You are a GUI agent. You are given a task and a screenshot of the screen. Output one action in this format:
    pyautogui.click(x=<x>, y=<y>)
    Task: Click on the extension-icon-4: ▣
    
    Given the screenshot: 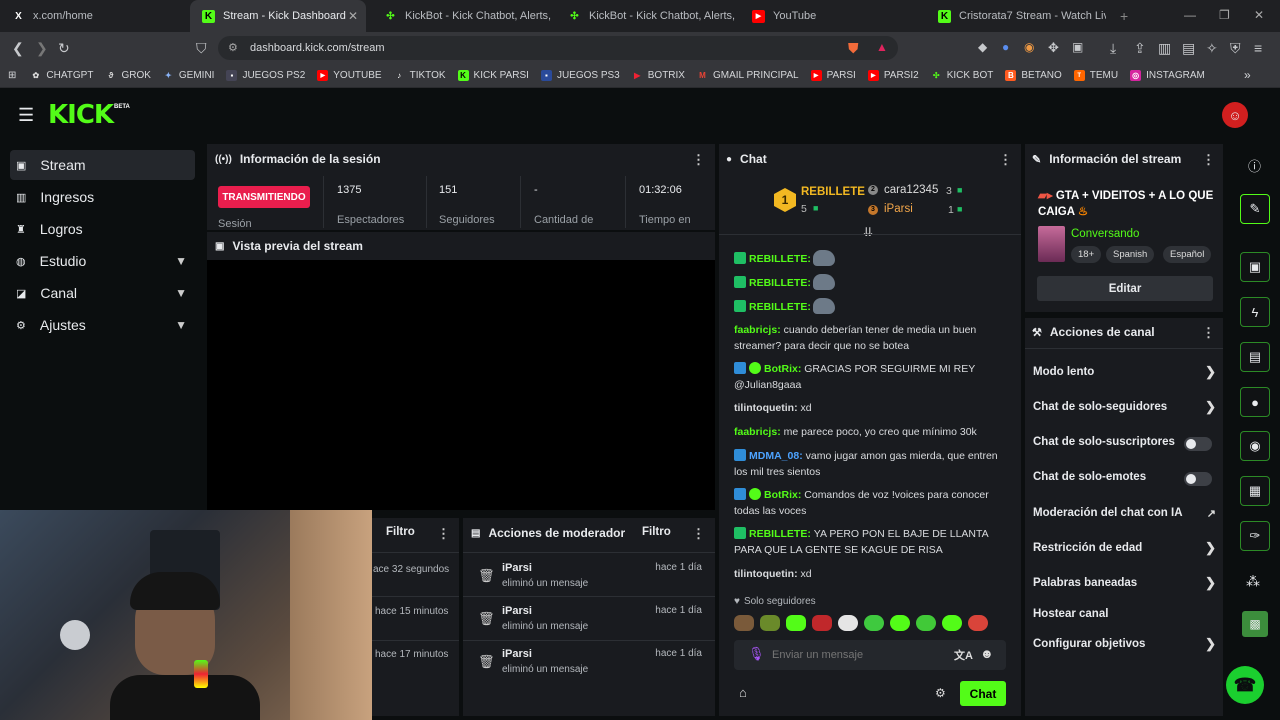 What is the action you would take?
    pyautogui.click(x=1077, y=47)
    